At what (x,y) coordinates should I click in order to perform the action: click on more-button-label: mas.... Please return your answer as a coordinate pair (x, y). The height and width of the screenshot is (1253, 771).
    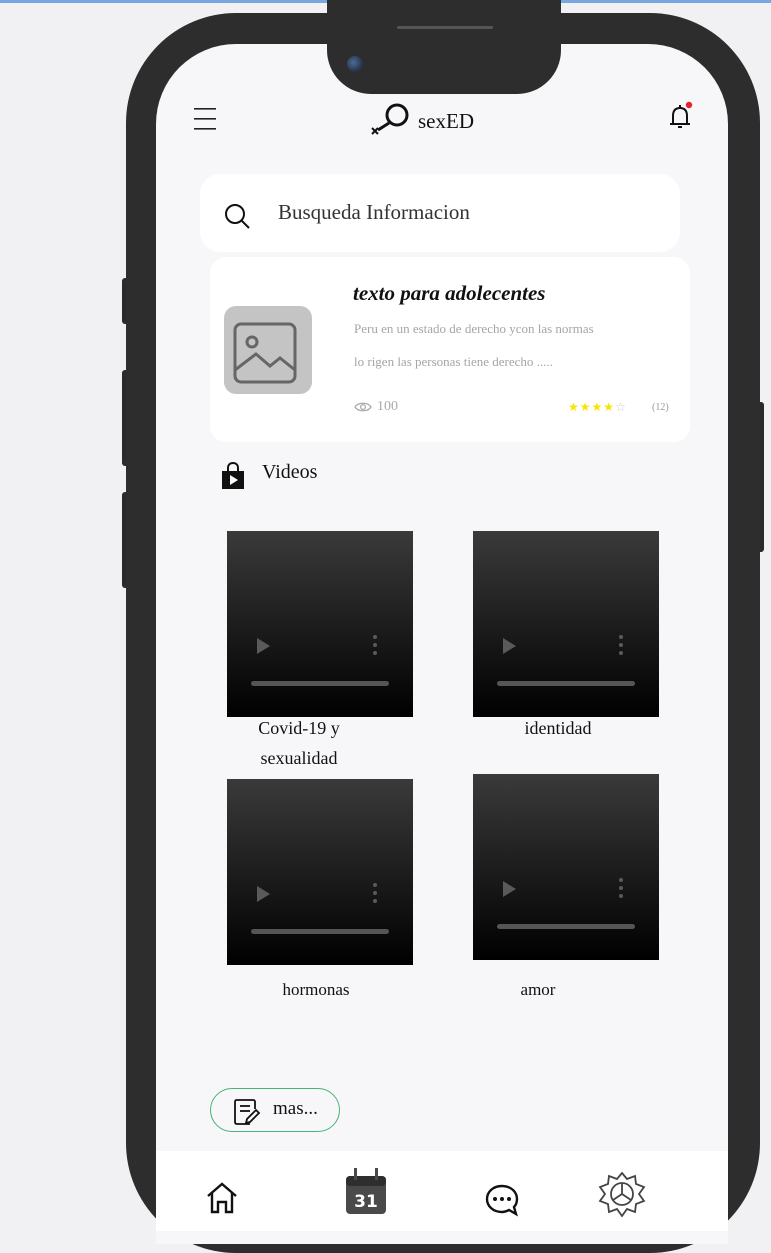
    Looking at the image, I should click on (295, 1108).